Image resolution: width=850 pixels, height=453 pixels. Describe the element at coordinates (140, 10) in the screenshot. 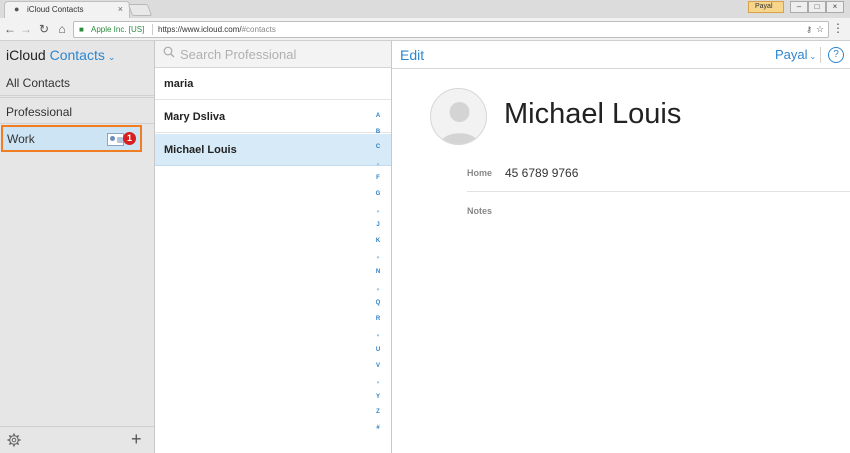

I see `new-tab-button` at that location.